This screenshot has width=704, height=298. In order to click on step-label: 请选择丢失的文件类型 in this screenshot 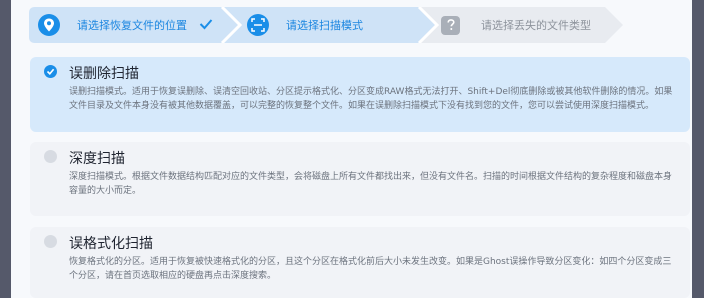, I will do `click(536, 25)`.